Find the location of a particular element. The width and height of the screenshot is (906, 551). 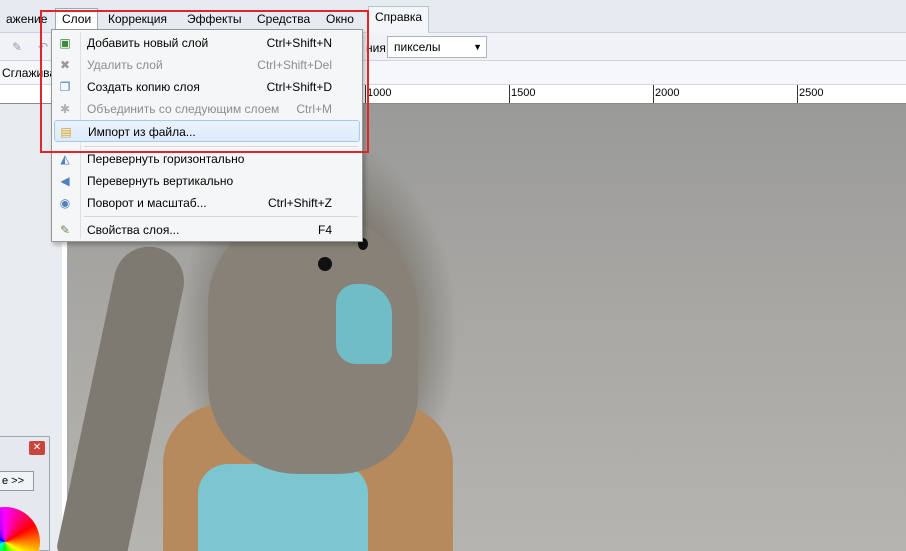

rotate-zoom-icon: ◉ is located at coordinates (65, 203).